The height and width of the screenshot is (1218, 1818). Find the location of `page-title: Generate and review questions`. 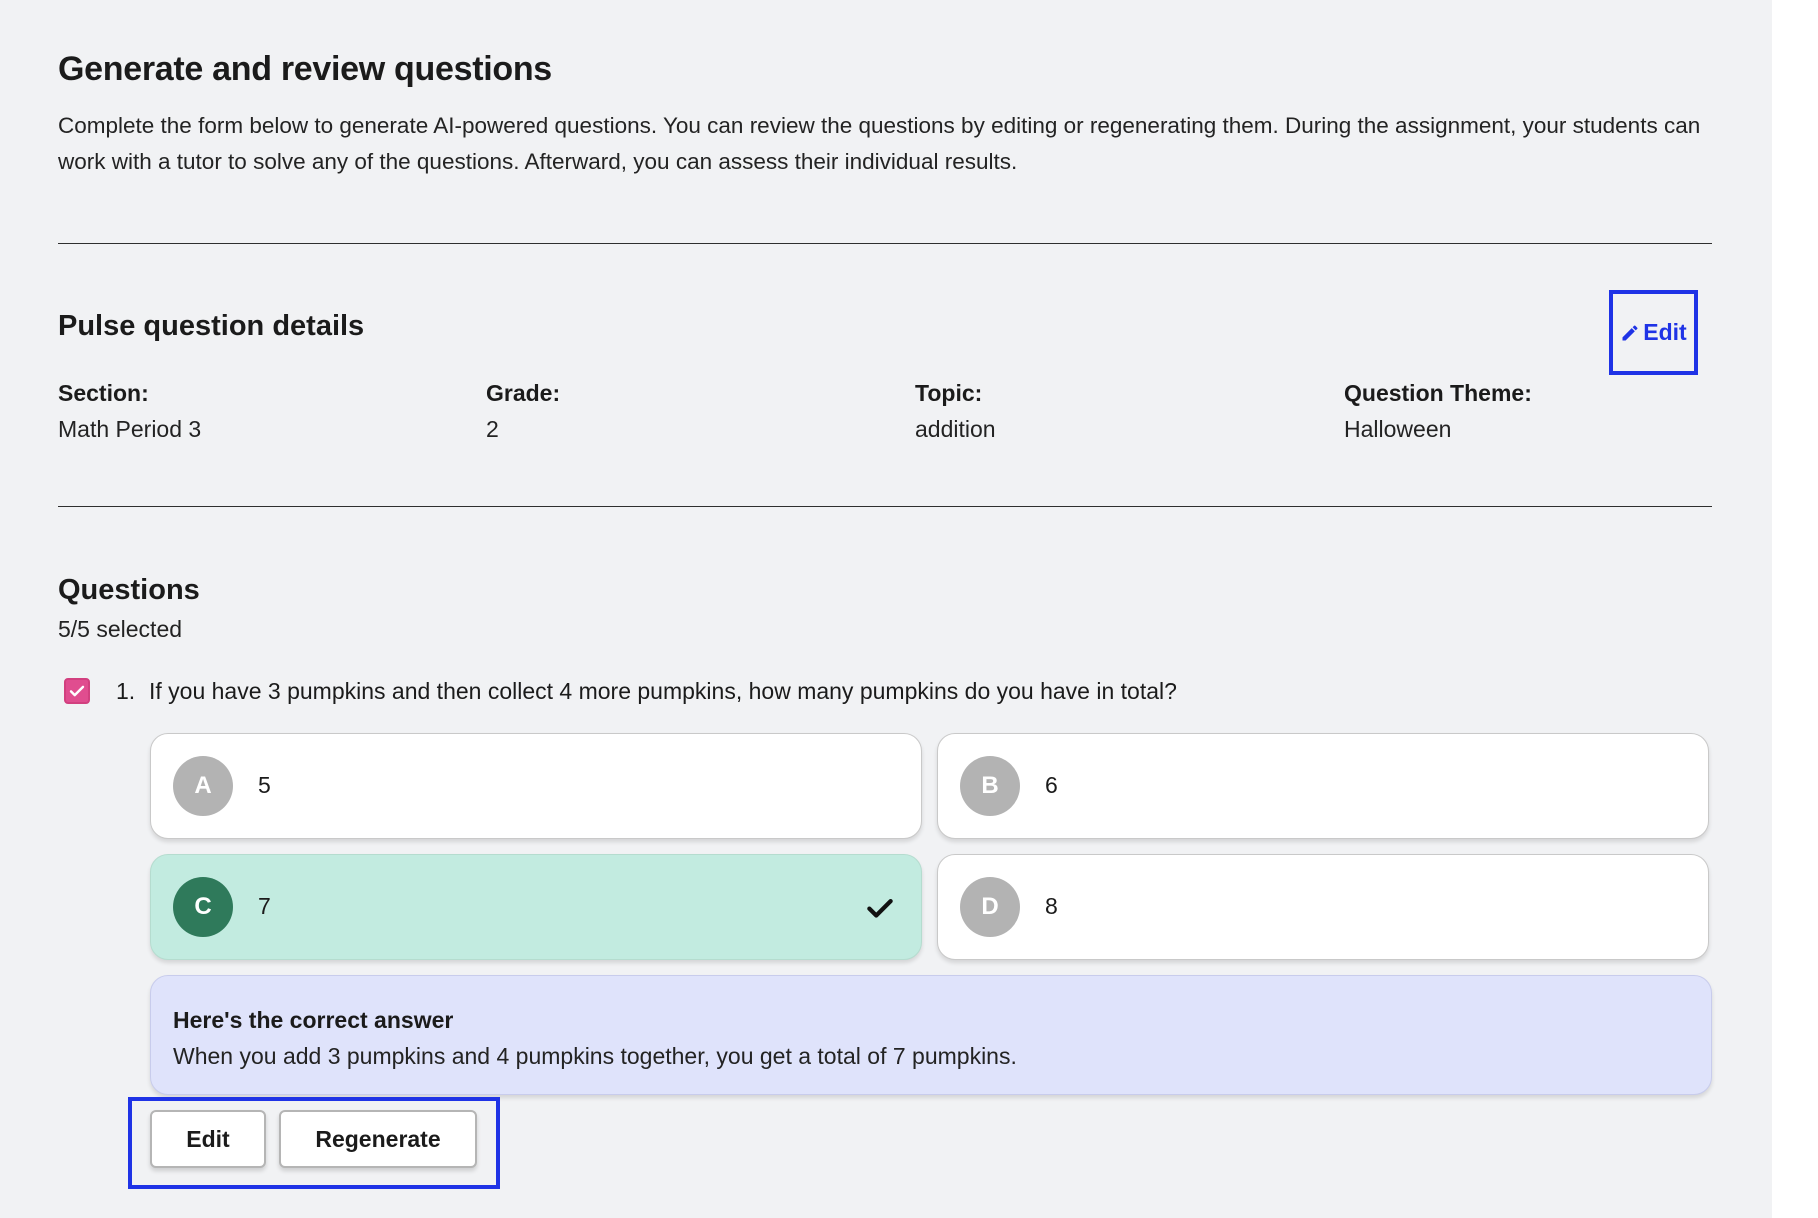

page-title: Generate and review questions is located at coordinates (305, 69).